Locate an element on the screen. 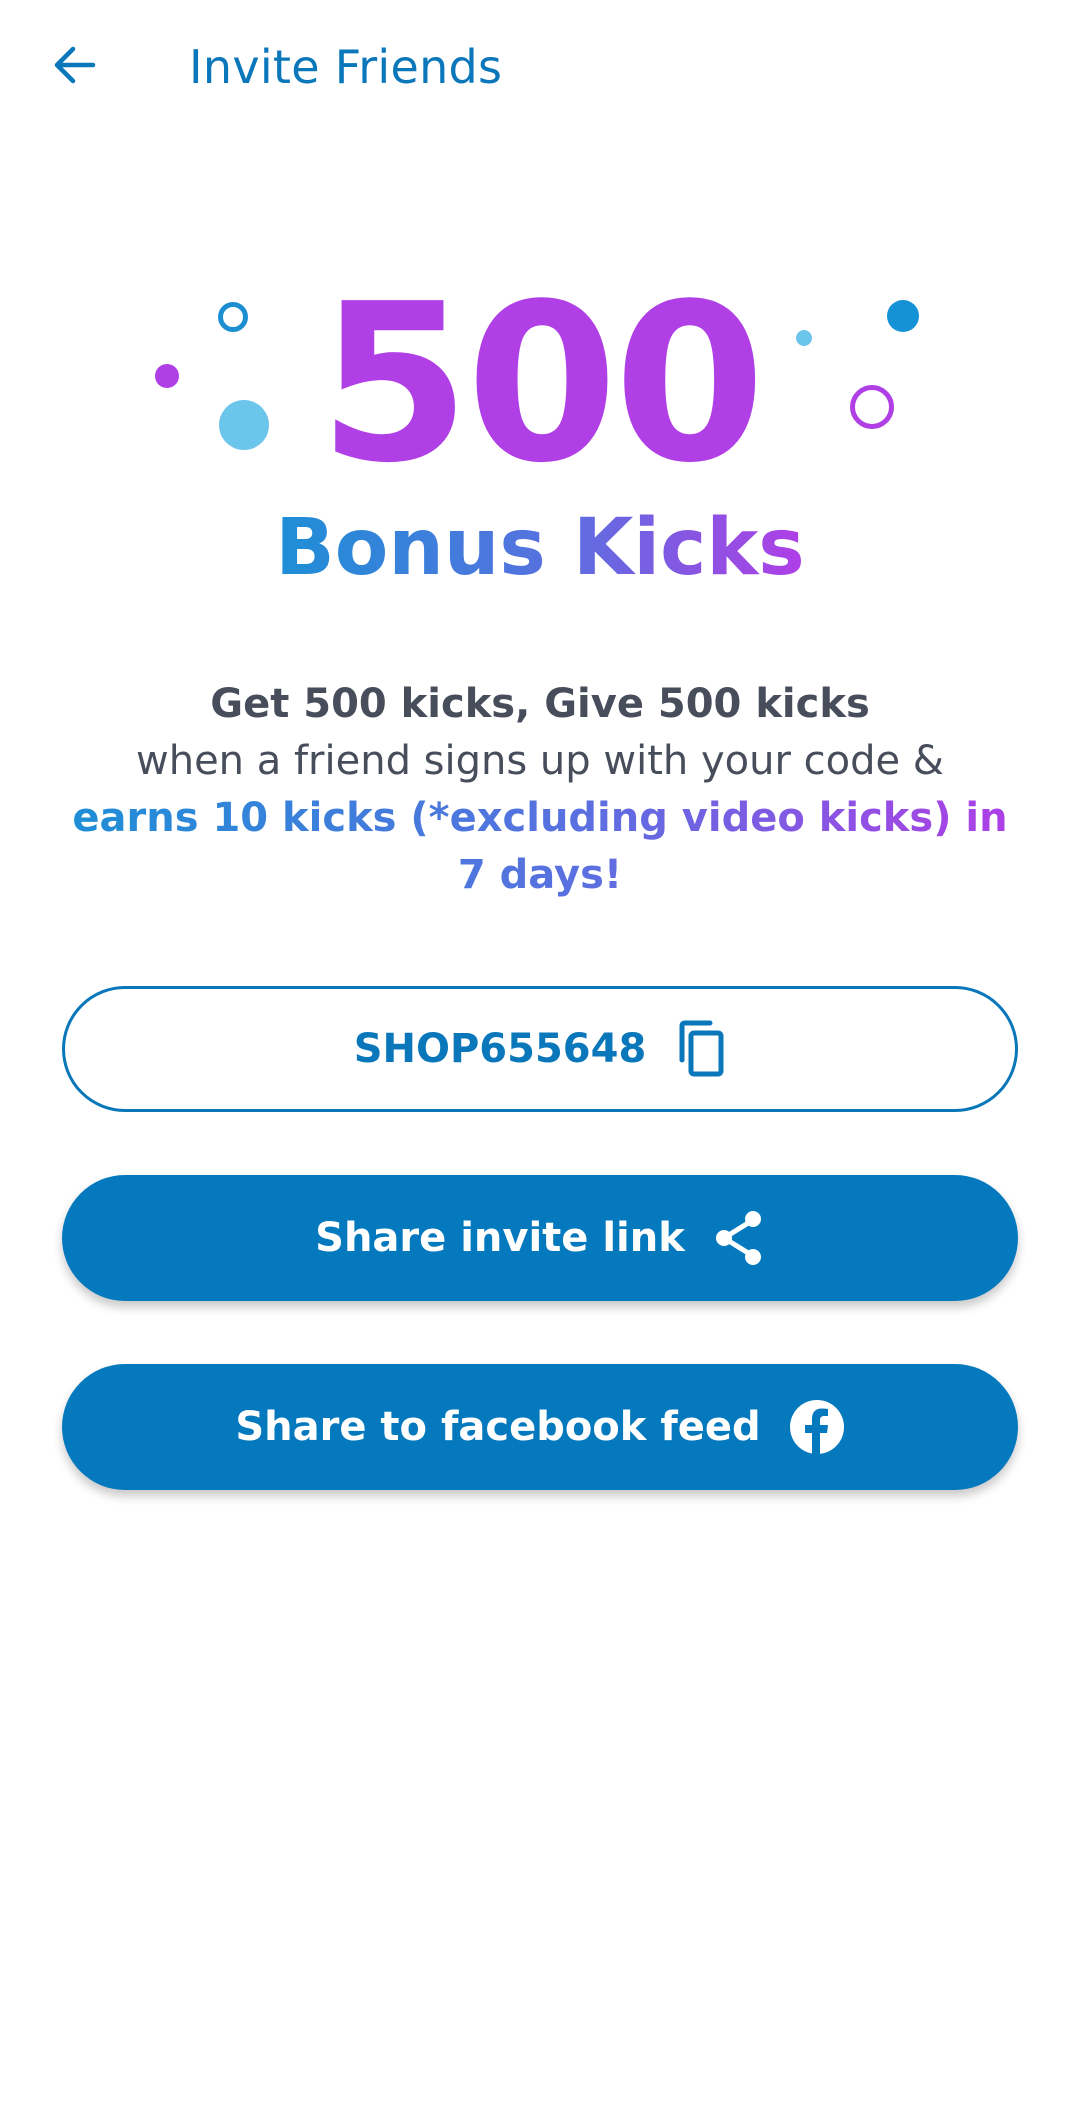  arrow-left-icon is located at coordinates (74, 67).